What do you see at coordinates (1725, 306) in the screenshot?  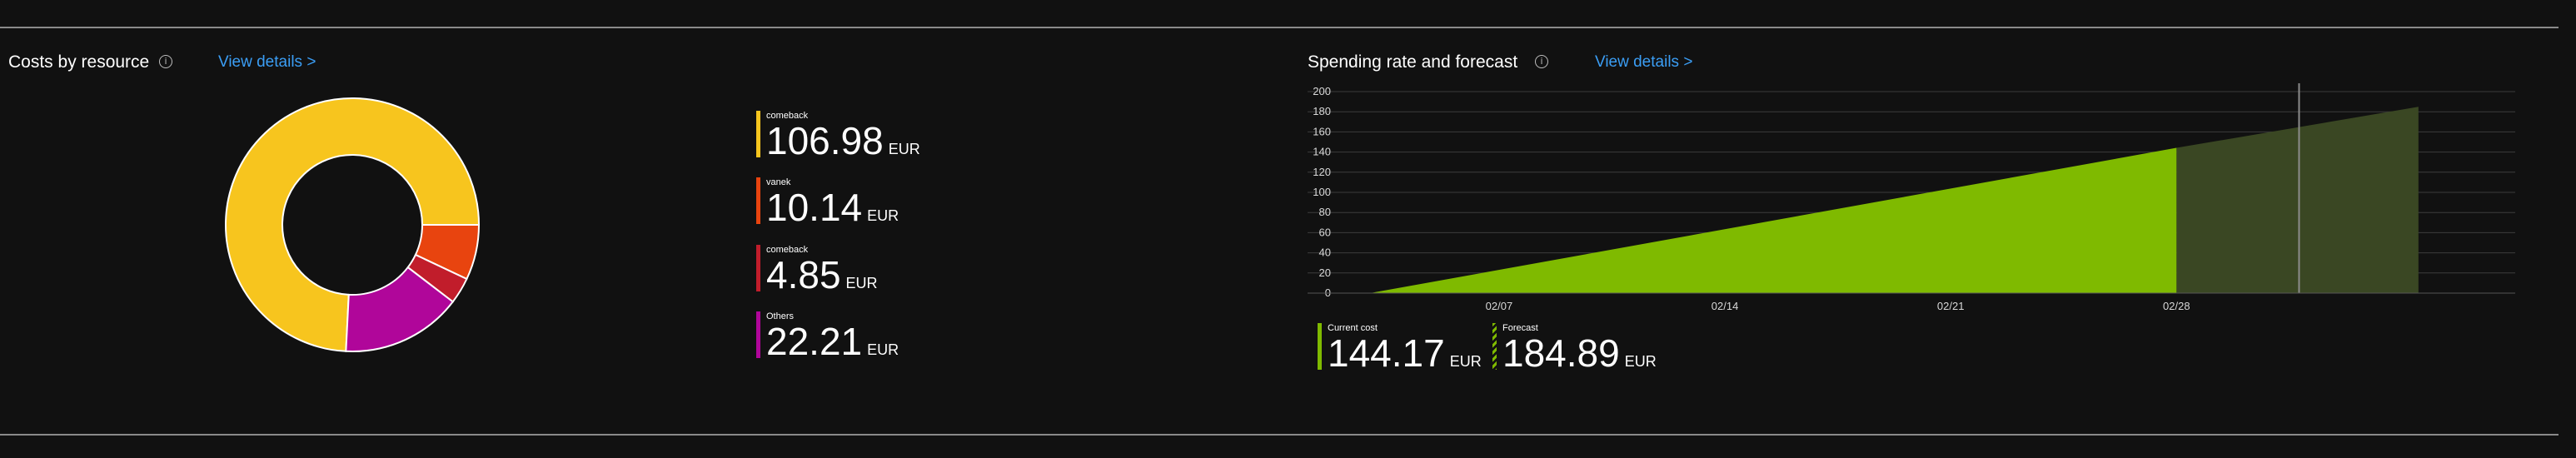 I see `x-tick-label: 02/14` at bounding box center [1725, 306].